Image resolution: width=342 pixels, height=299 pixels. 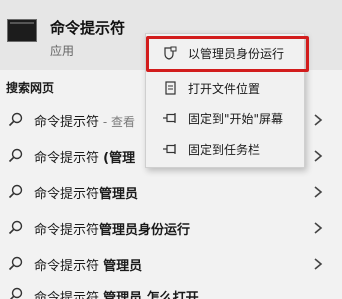 What do you see at coordinates (85, 158) in the screenshot?
I see `list-item-label: 命令提示符 (管理` at bounding box center [85, 158].